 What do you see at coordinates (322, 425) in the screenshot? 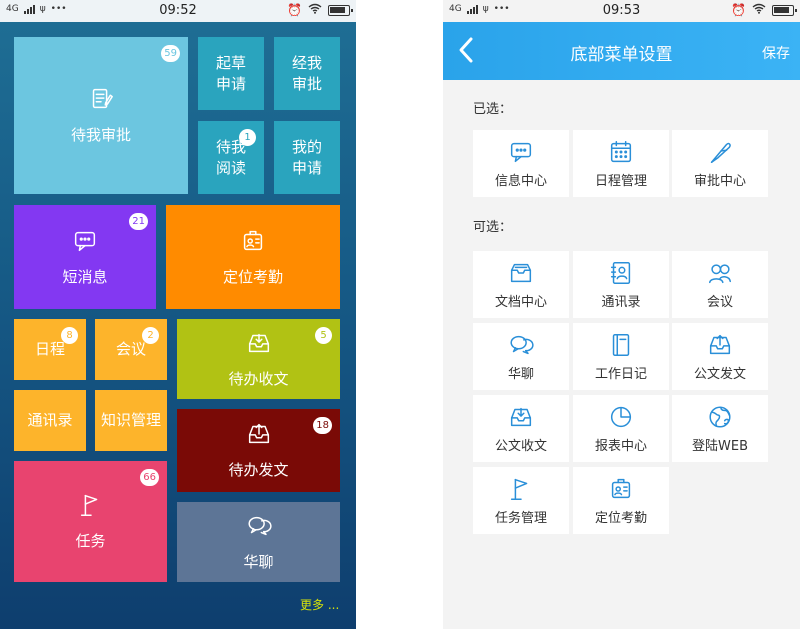
I see `count-badge: 18` at bounding box center [322, 425].